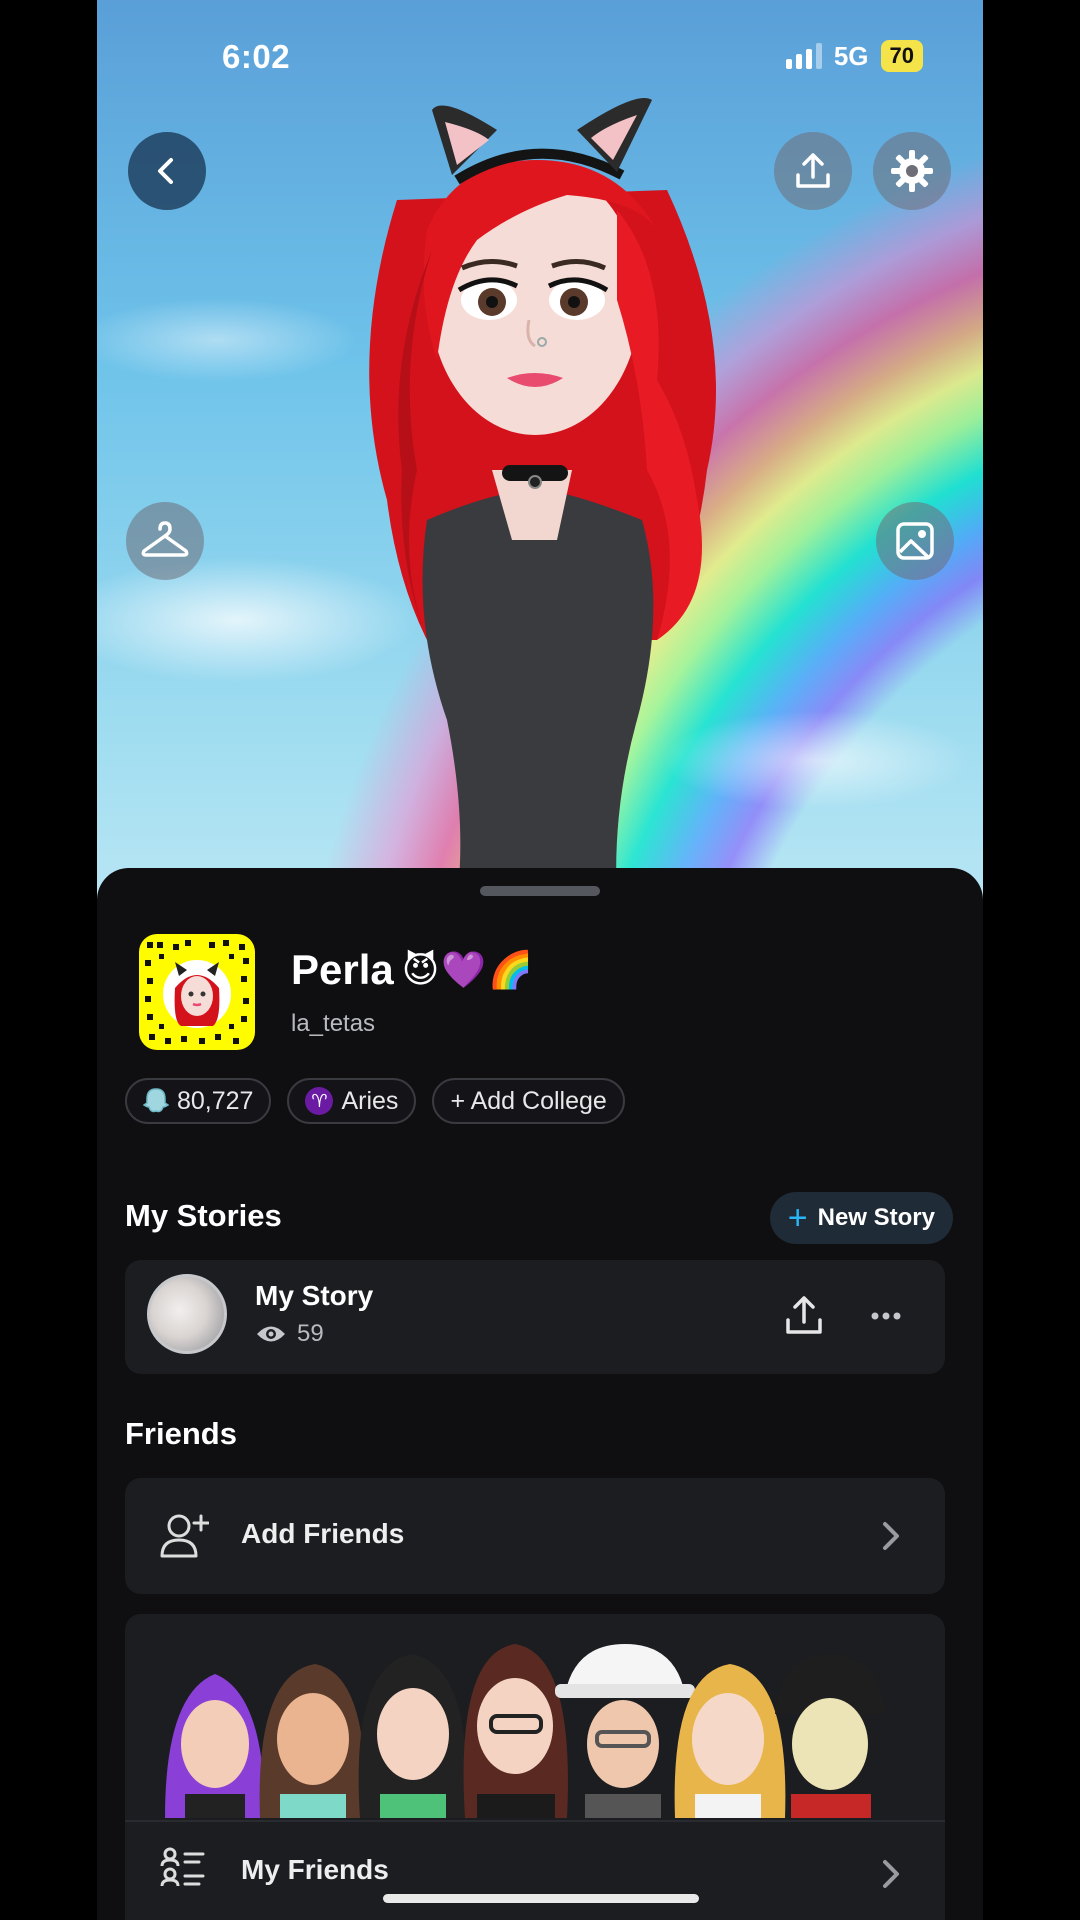 The image size is (1080, 1920). I want to click on new-story-label: New Story, so click(876, 1217).